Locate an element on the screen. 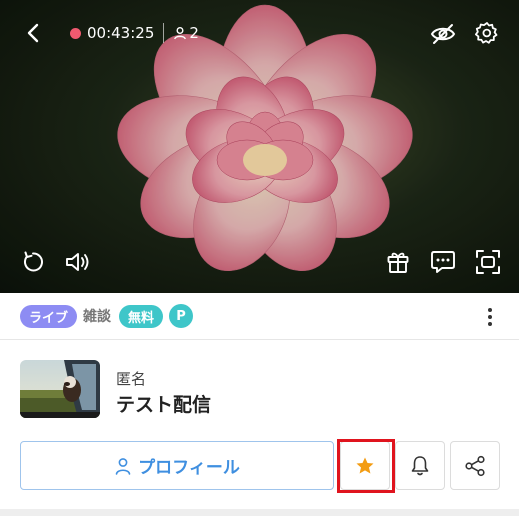 The height and width of the screenshot is (516, 519). section-divider is located at coordinates (259, 339).